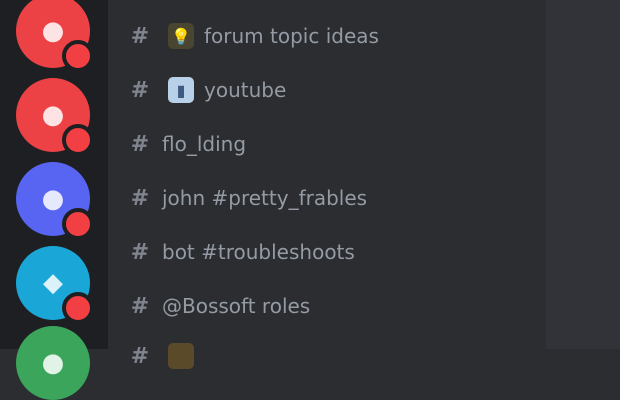 Image resolution: width=620 pixels, height=400 pixels. I want to click on server-logo-icon: ●, so click(53, 363).